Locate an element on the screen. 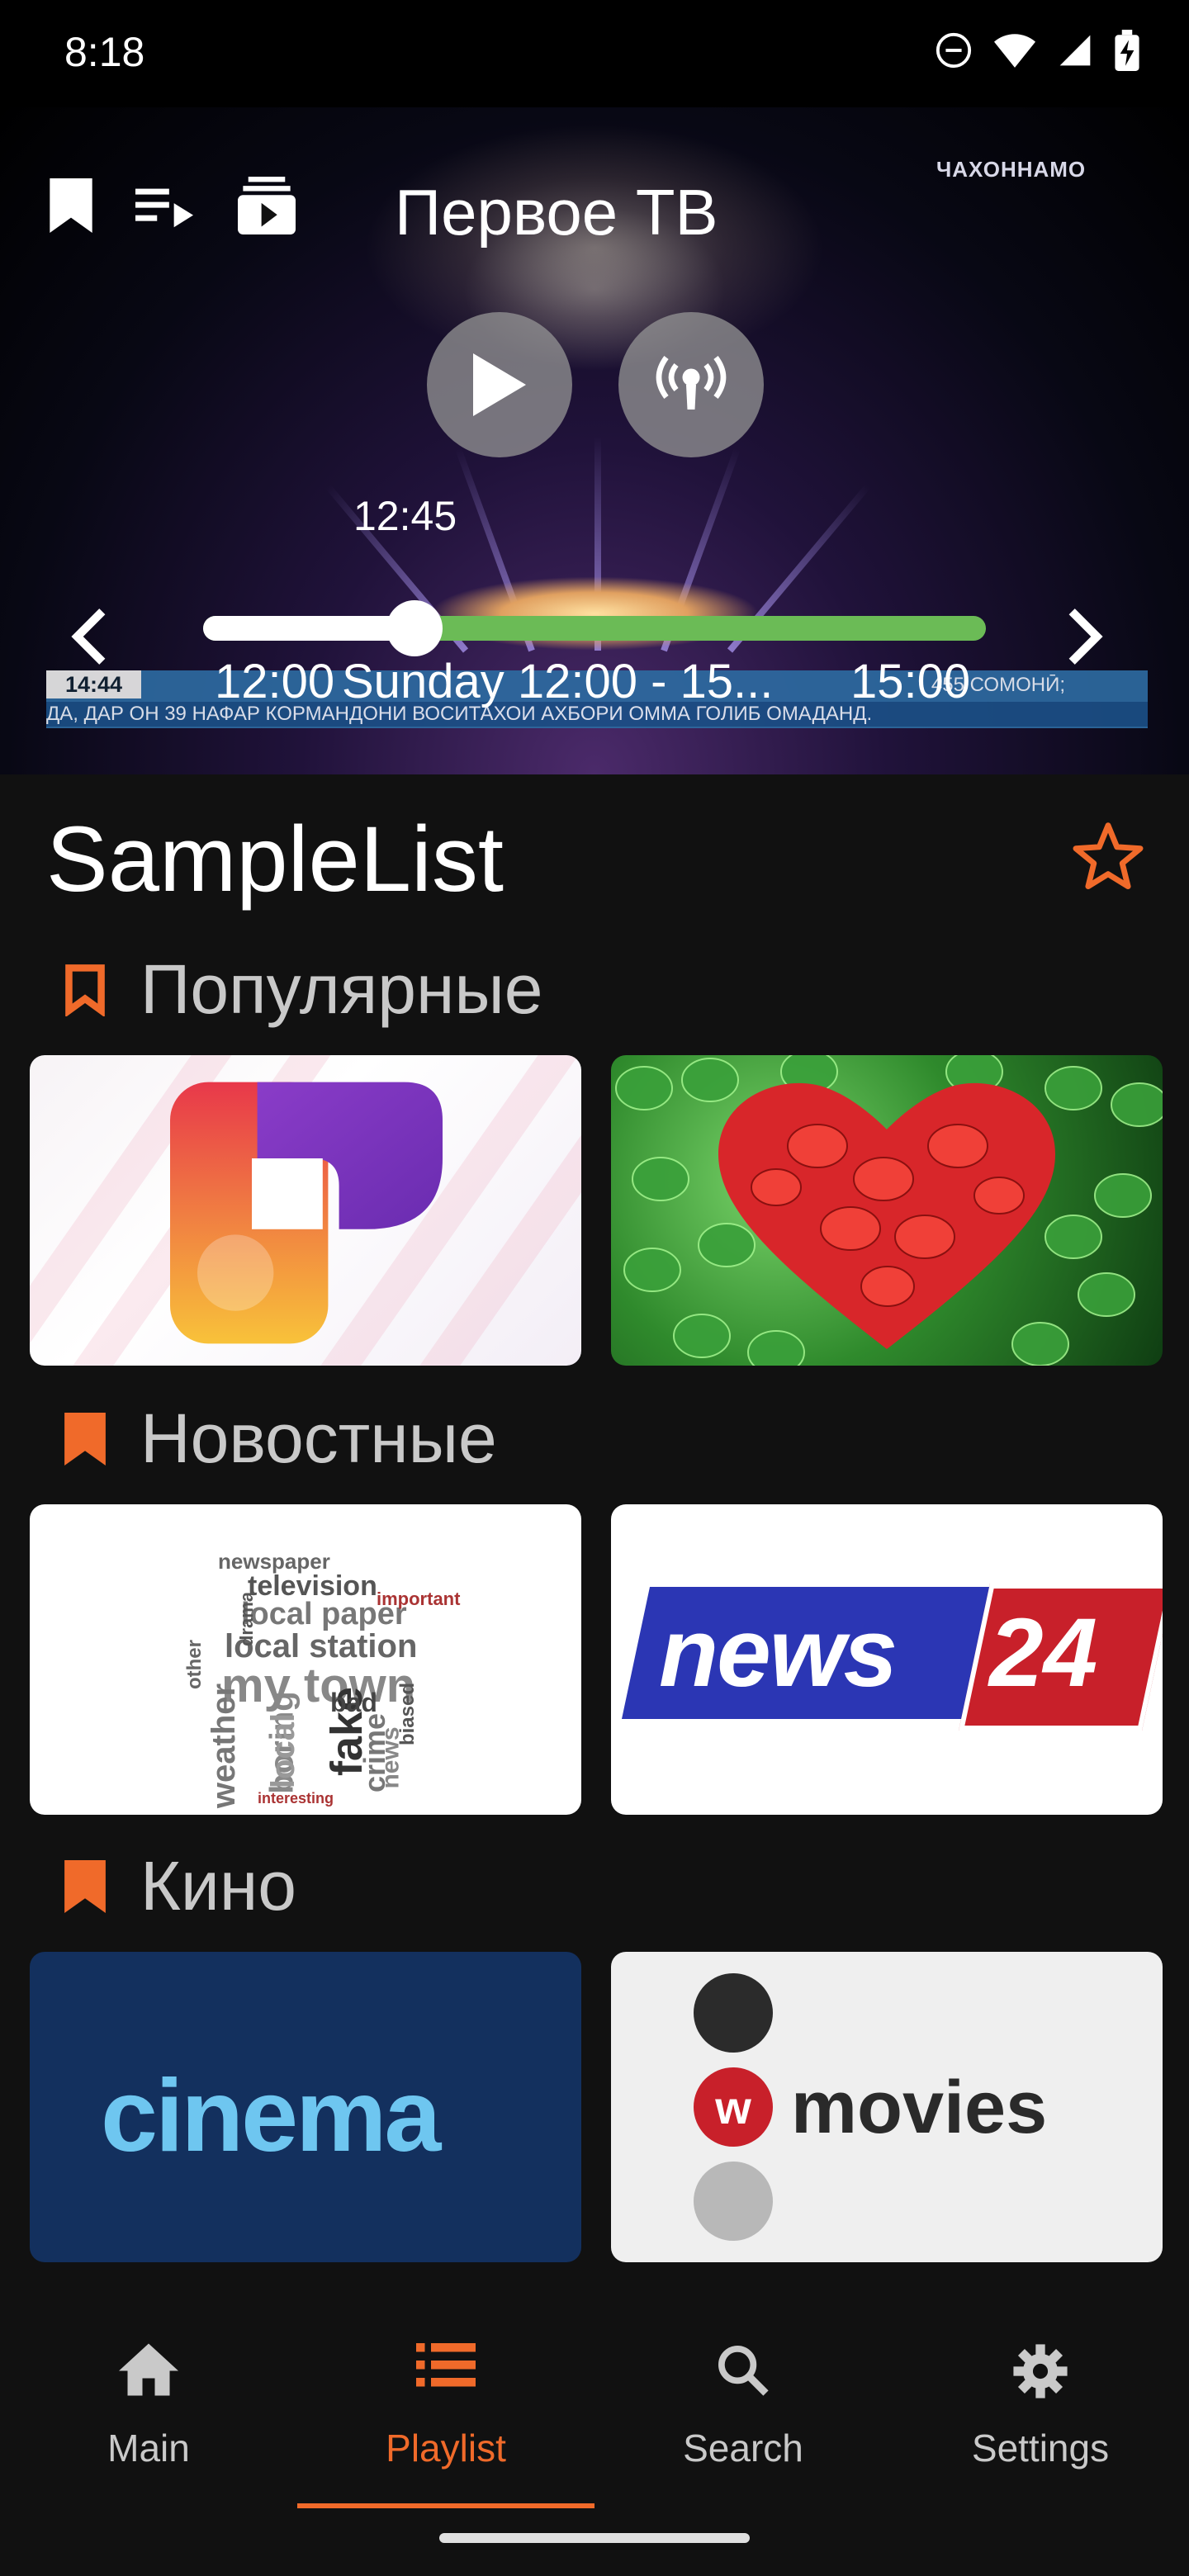 The height and width of the screenshot is (2576, 1189). channel-card-pervy is located at coordinates (305, 1210).